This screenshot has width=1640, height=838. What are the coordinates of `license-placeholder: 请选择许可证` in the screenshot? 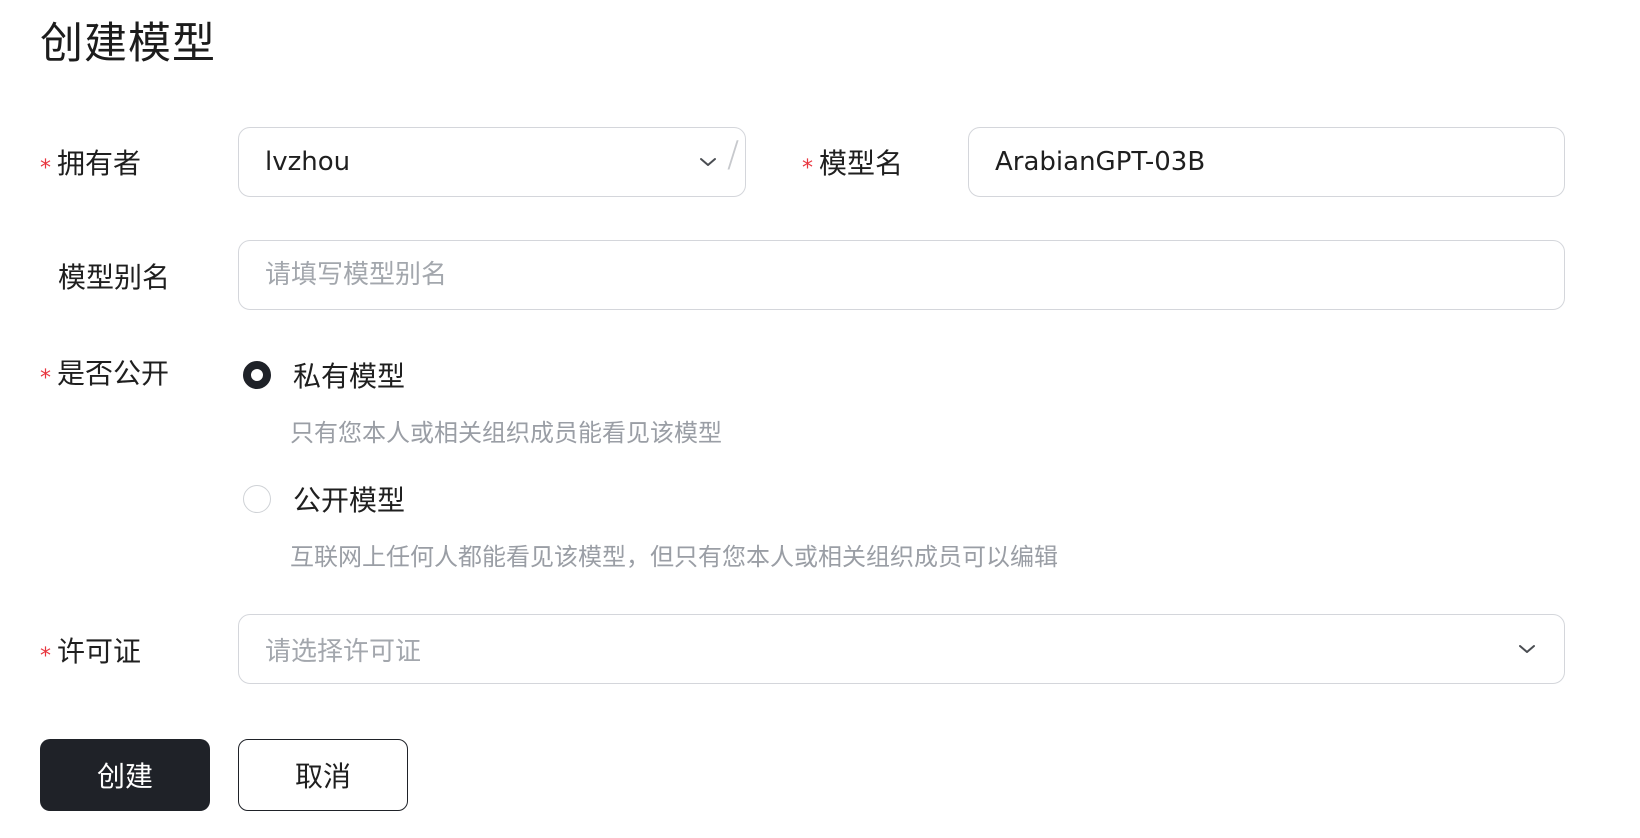 It's located at (343, 651).